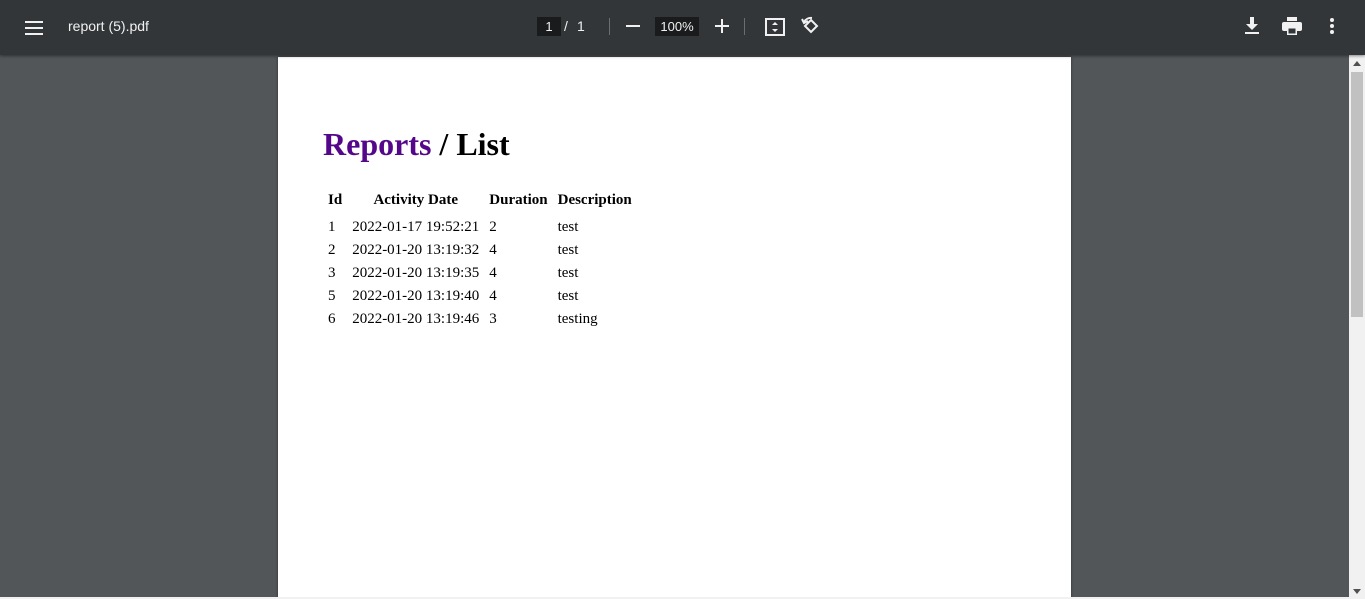 The width and height of the screenshot is (1365, 599). I want to click on more-vertical-icon, so click(1332, 26).